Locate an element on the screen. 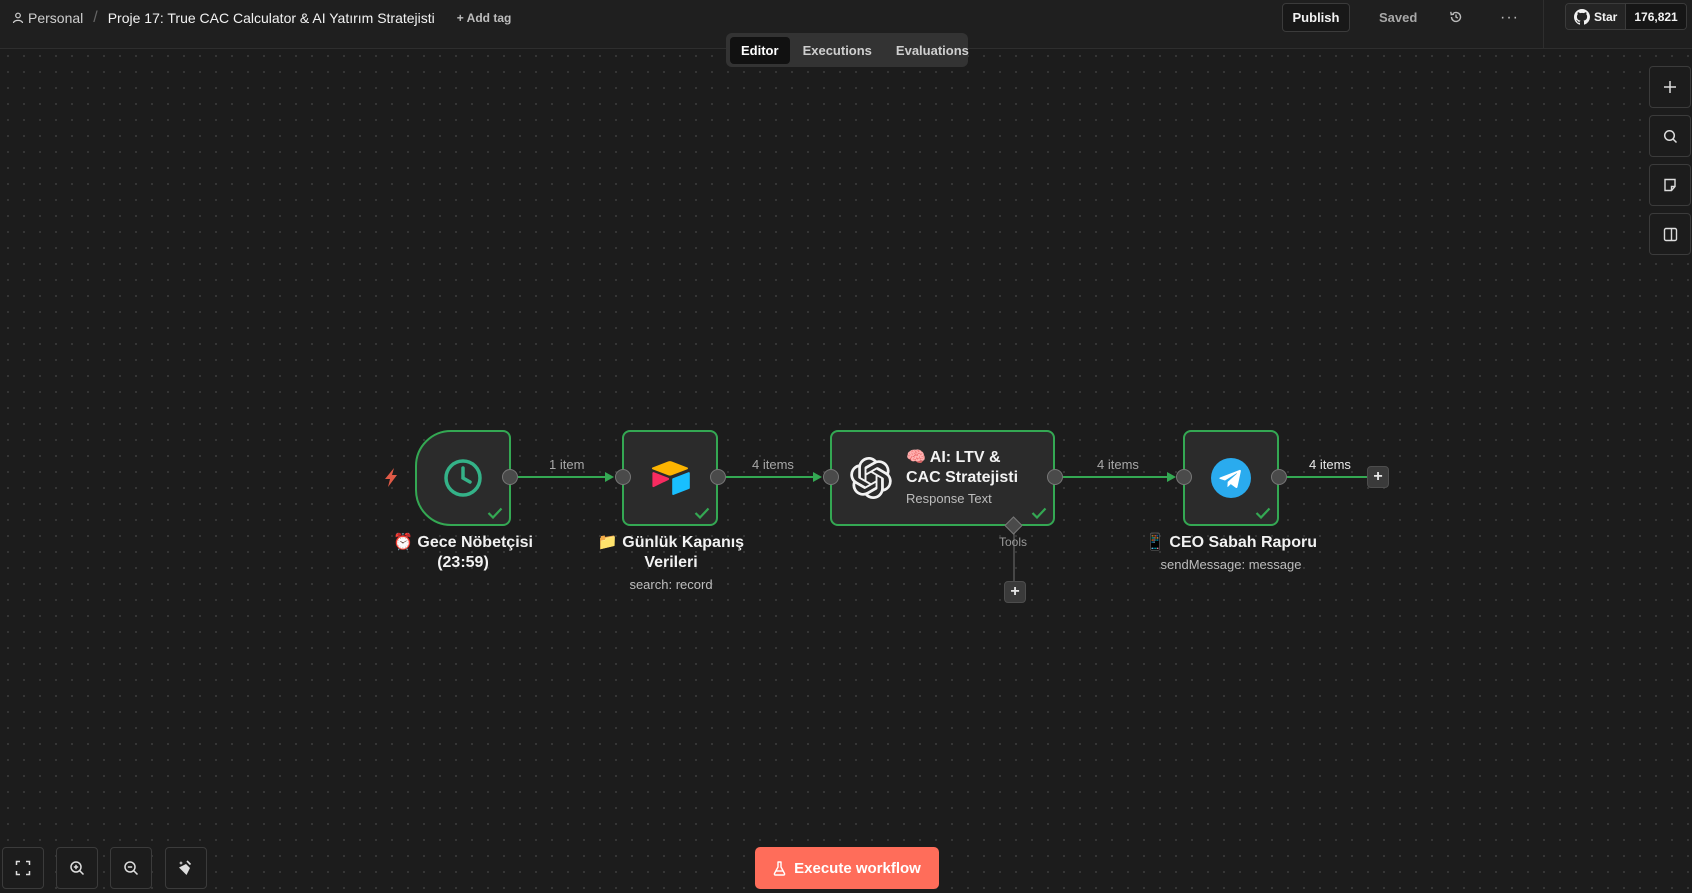 The height and width of the screenshot is (893, 1692). tidy-up-button is located at coordinates (186, 868).